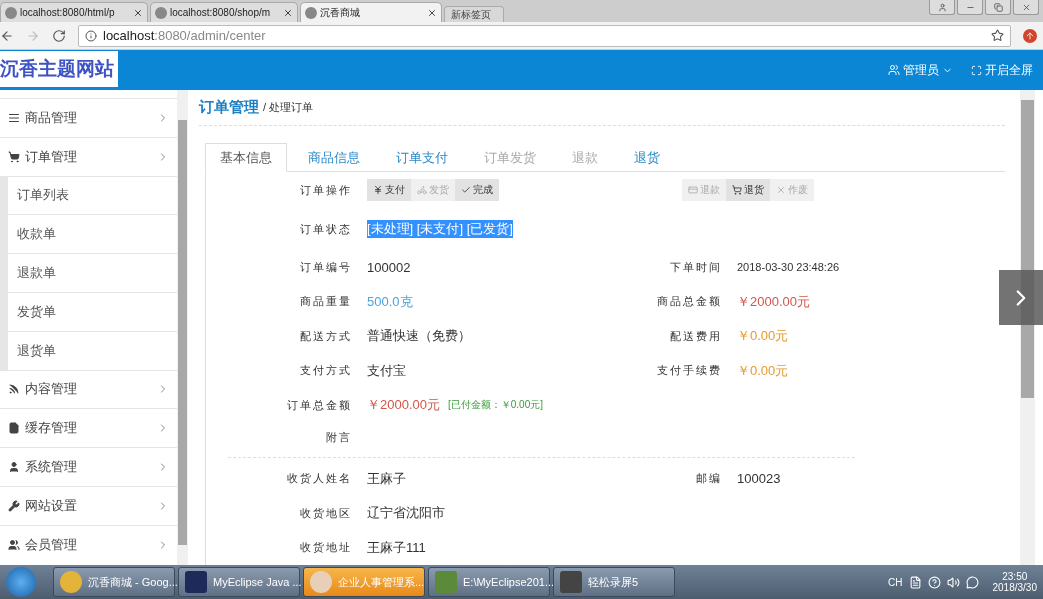 This screenshot has width=1043, height=599. What do you see at coordinates (389, 267) in the screenshot?
I see `field-value: 100002` at bounding box center [389, 267].